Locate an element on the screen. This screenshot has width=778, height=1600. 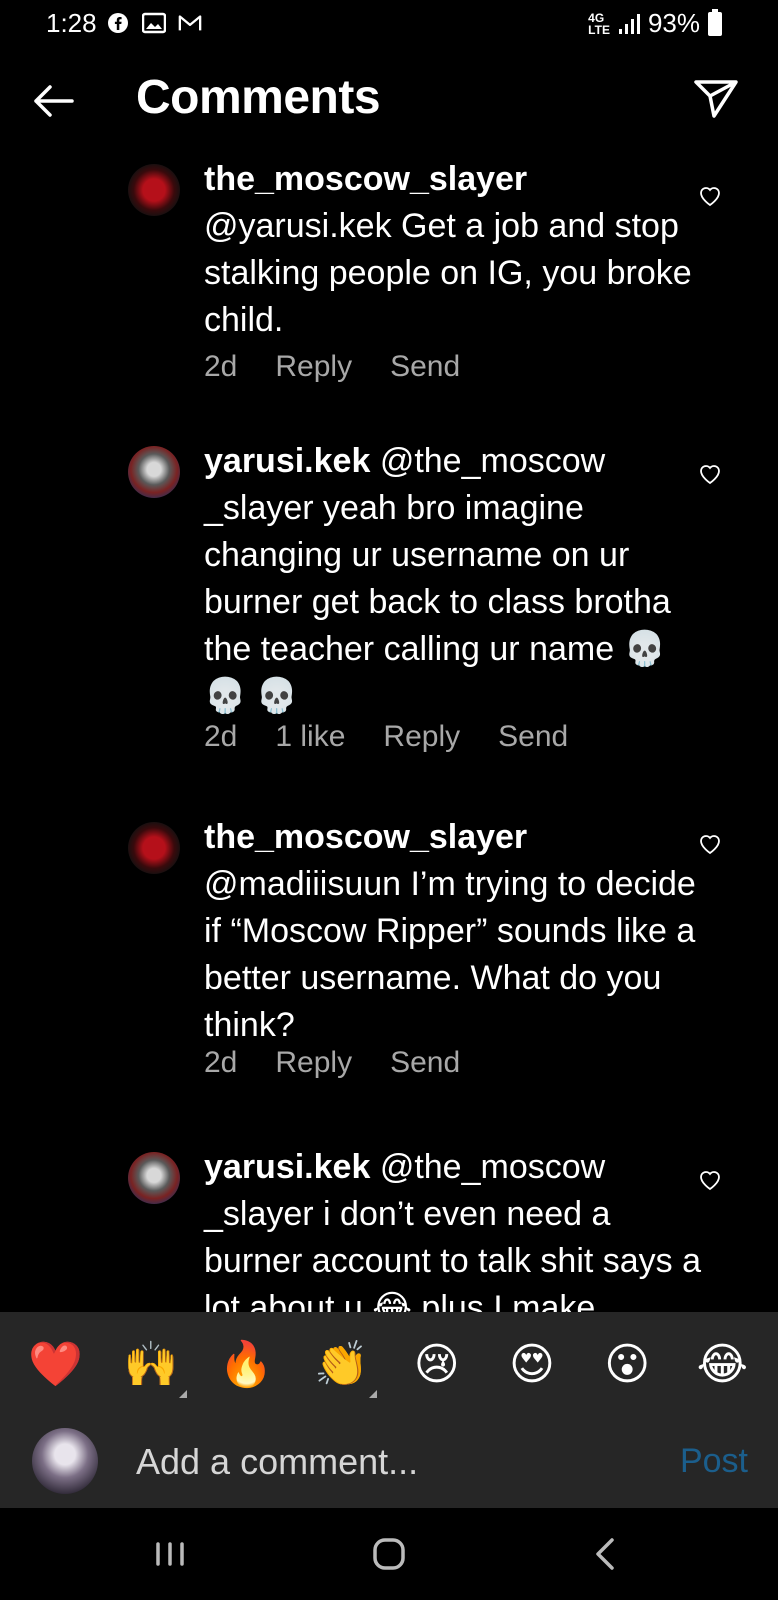
signal-icon is located at coordinates (629, 23).